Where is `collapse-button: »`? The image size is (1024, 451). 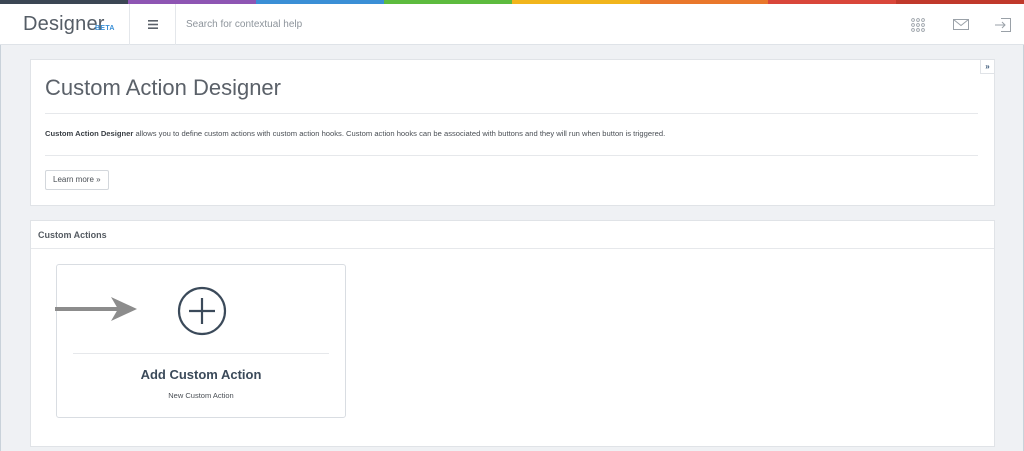
collapse-button: » is located at coordinates (987, 67).